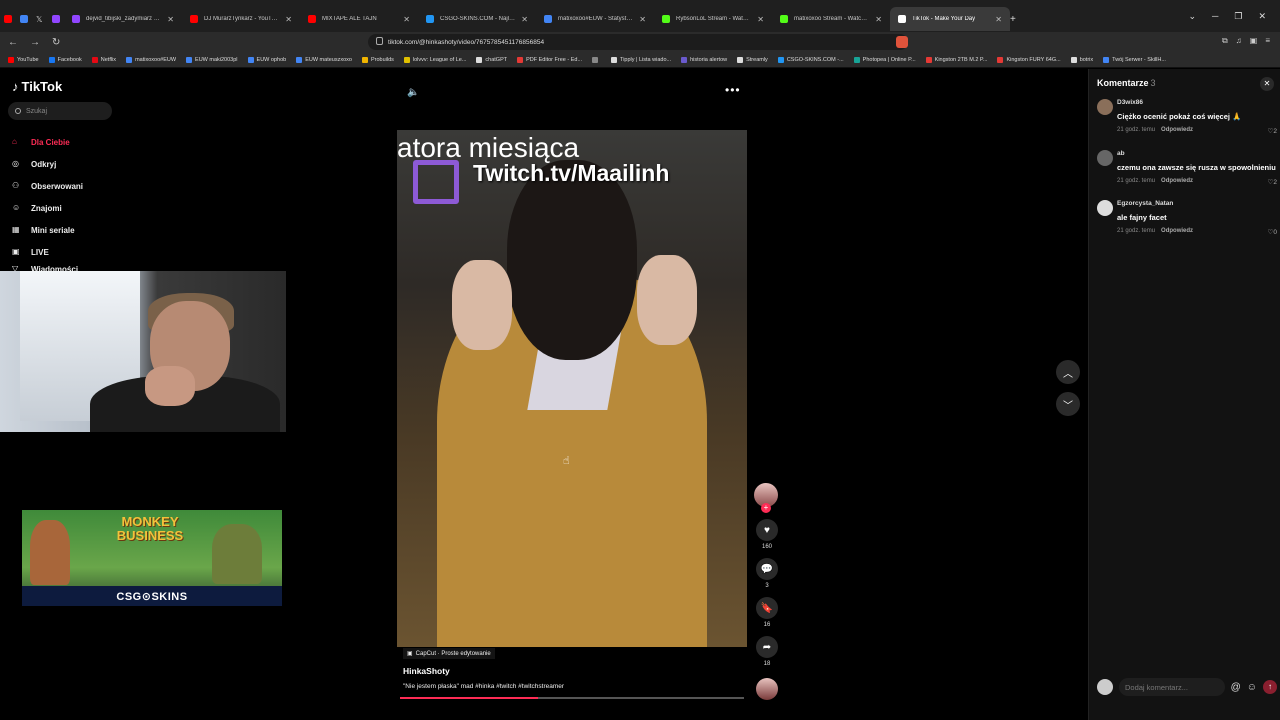 This screenshot has width=1280, height=720. What do you see at coordinates (35, 42) in the screenshot?
I see `forward-icon: →` at bounding box center [35, 42].